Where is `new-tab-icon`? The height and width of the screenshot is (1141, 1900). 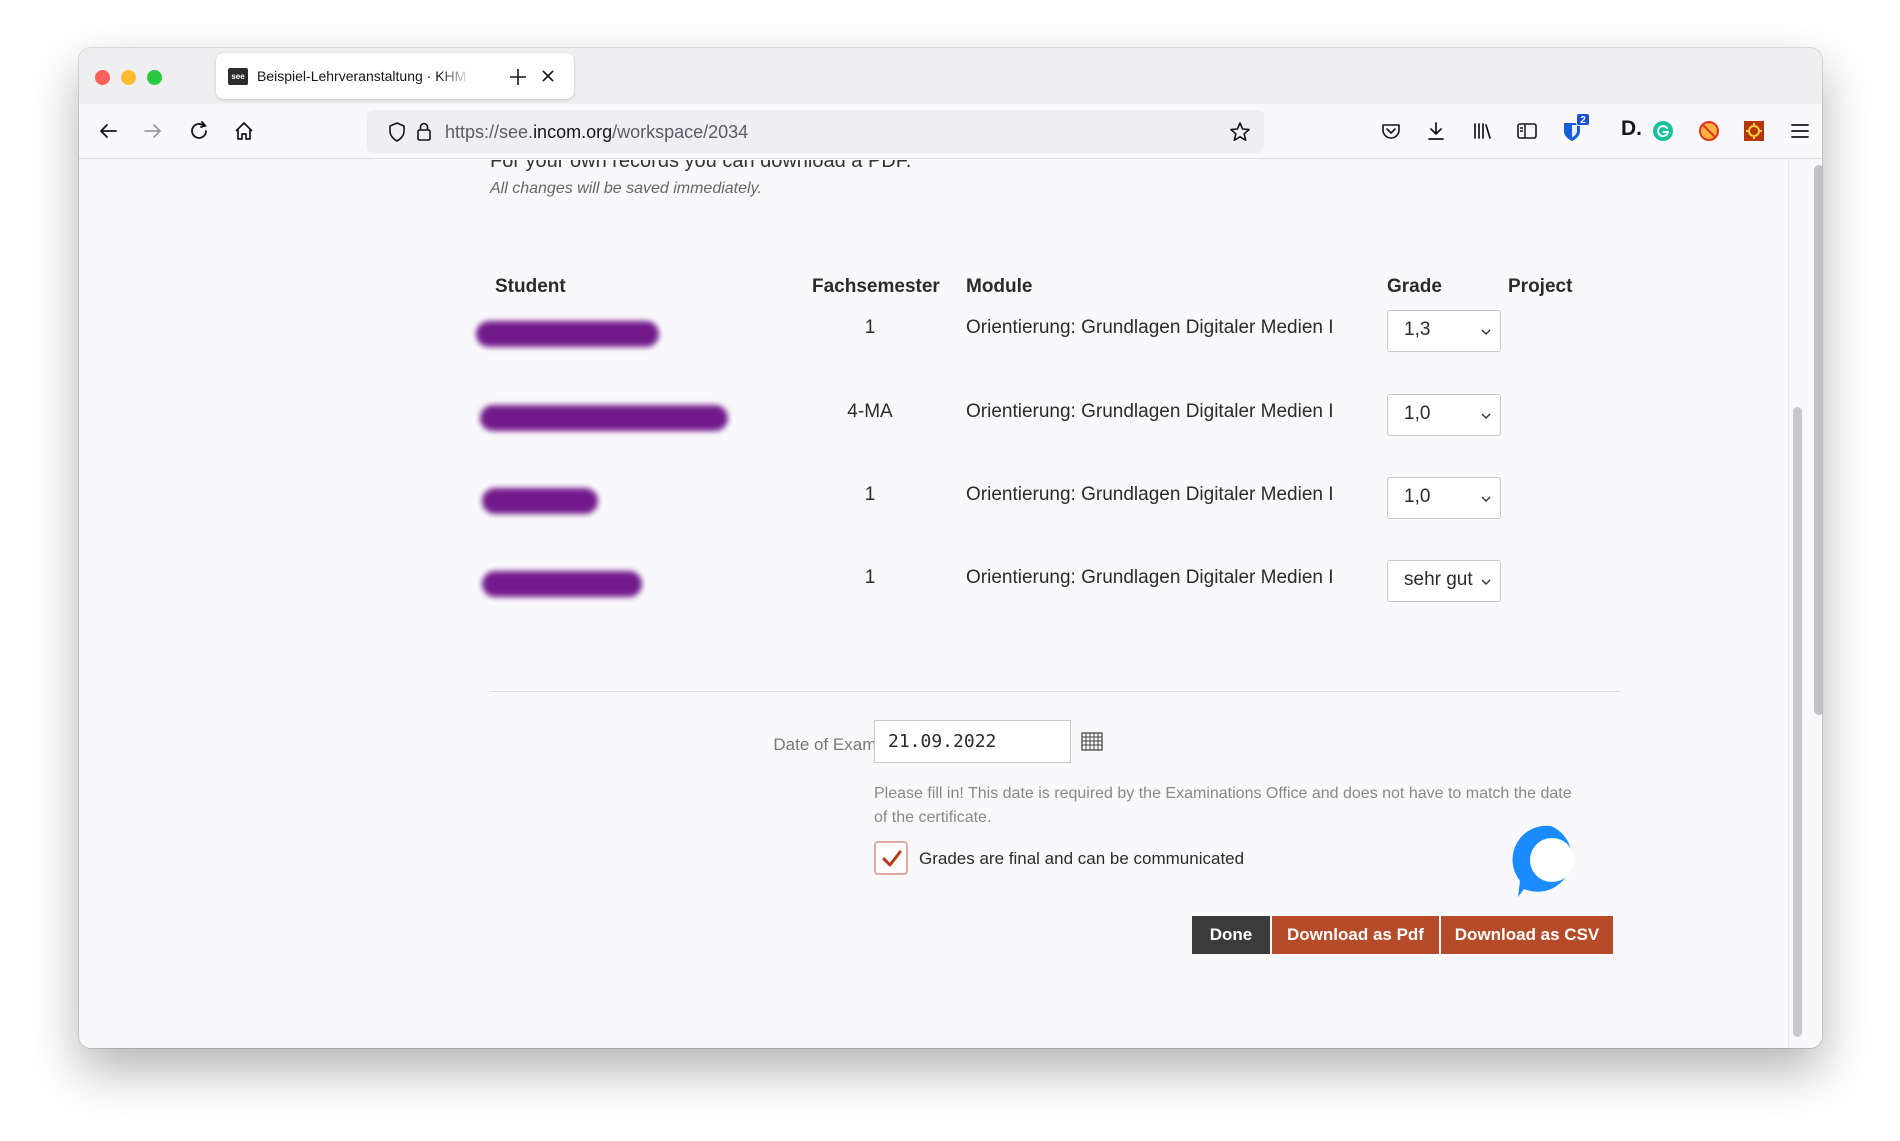 new-tab-icon is located at coordinates (518, 77).